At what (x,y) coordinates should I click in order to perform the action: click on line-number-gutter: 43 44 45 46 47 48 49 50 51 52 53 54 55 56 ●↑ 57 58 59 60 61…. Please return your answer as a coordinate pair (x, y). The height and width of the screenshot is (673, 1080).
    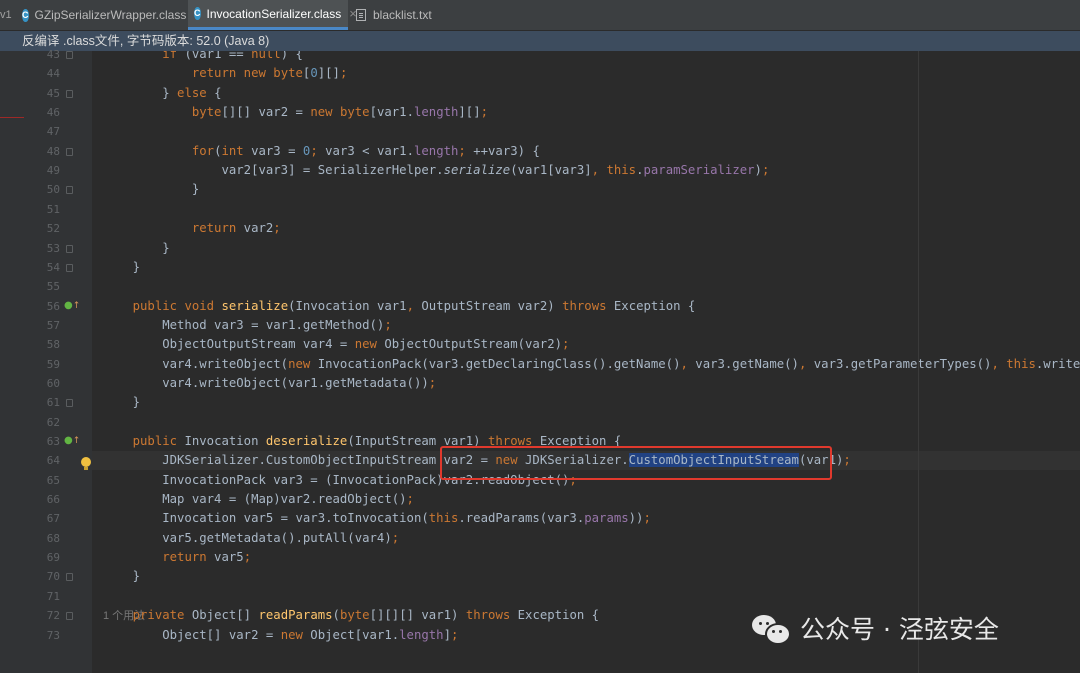
    Looking at the image, I should click on (58, 360).